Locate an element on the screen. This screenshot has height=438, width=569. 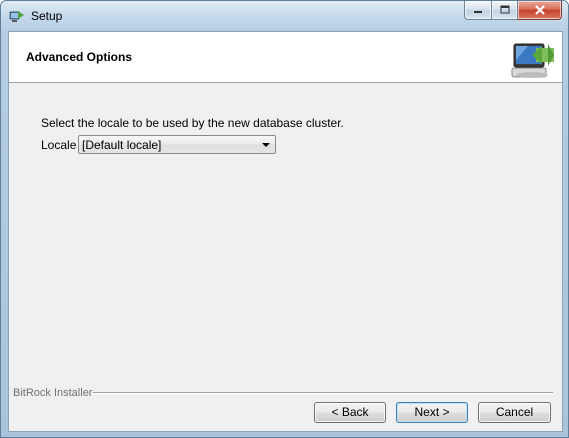
cancel-button: Cancel is located at coordinates (514, 412).